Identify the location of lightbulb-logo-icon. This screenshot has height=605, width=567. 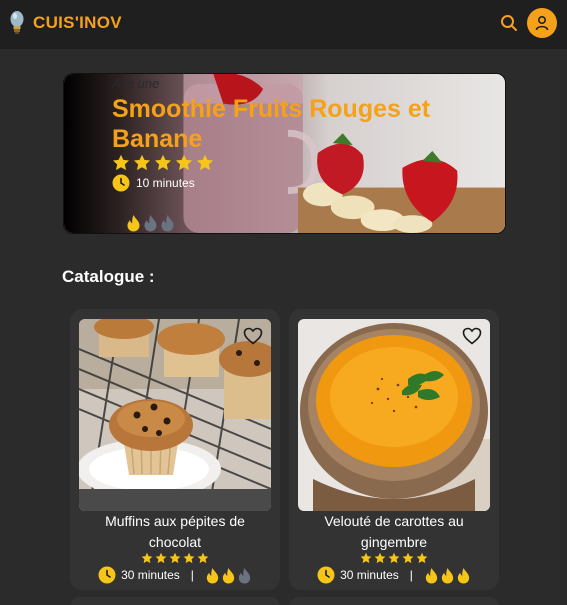
(17, 22).